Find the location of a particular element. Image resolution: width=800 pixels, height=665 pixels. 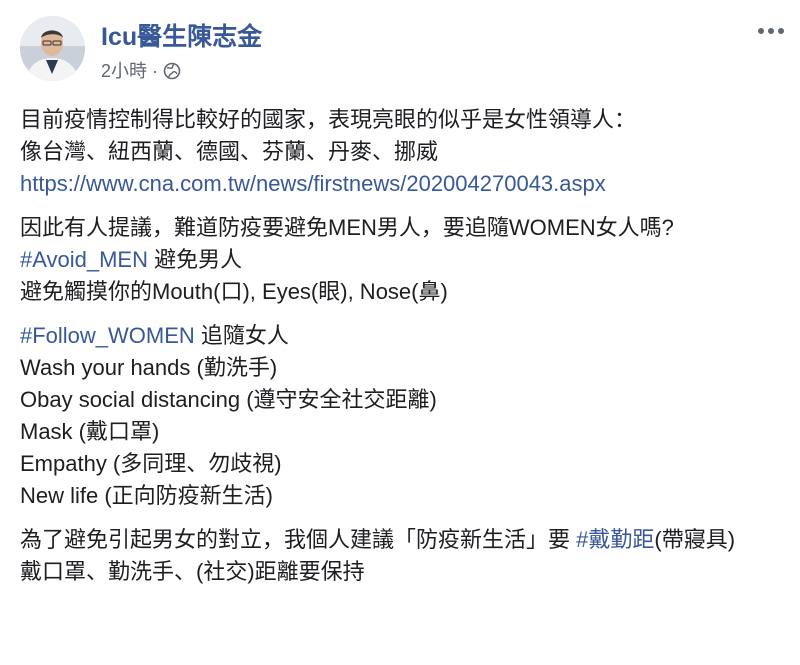

profile-photo is located at coordinates (52, 48).